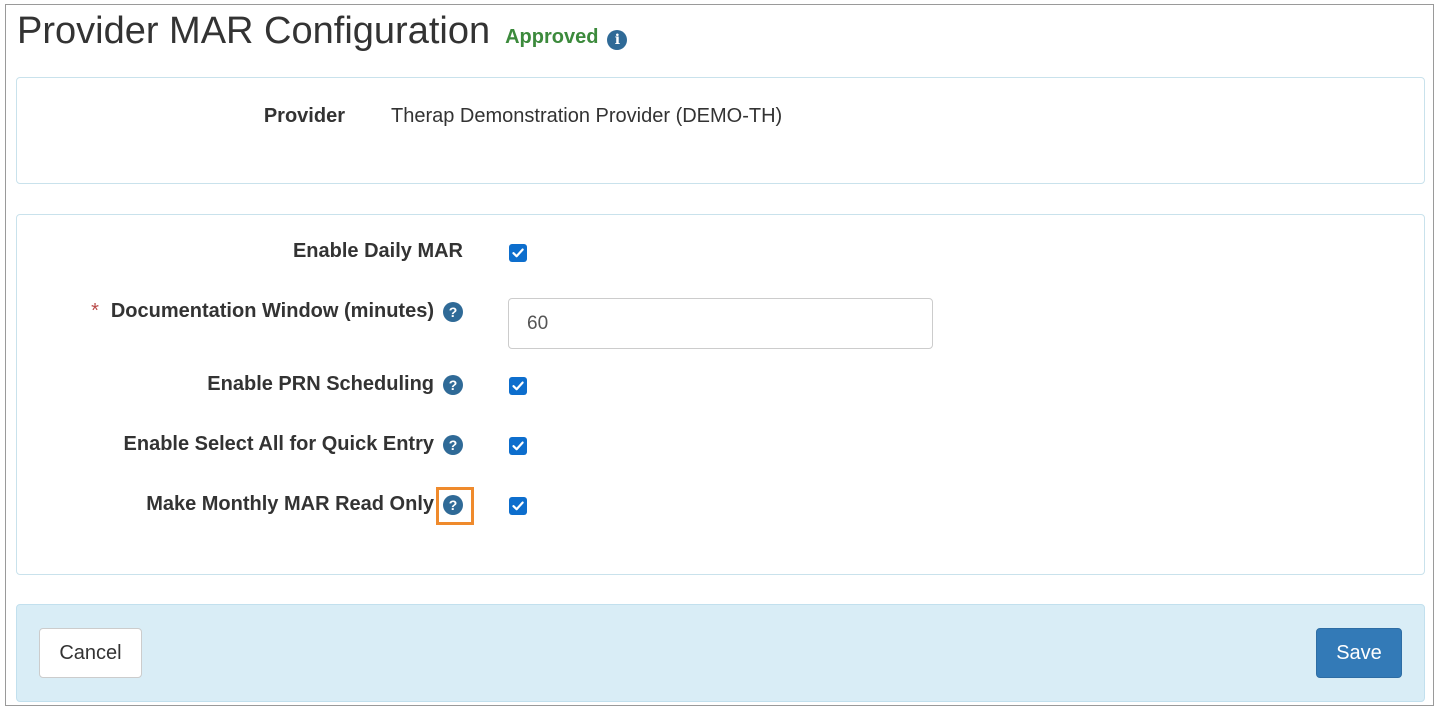 The width and height of the screenshot is (1439, 712). I want to click on enable-daily-mar-text: Enable Daily MAR, so click(377, 251).